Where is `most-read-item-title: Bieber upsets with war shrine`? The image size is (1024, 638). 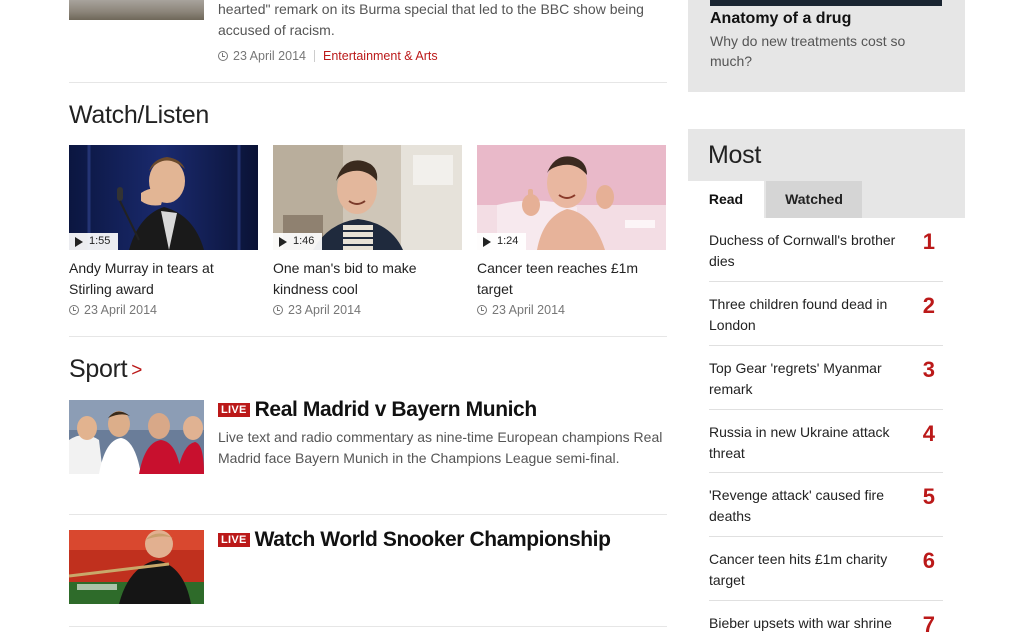
most-read-item-title: Bieber upsets with war shrine is located at coordinates (808, 623).